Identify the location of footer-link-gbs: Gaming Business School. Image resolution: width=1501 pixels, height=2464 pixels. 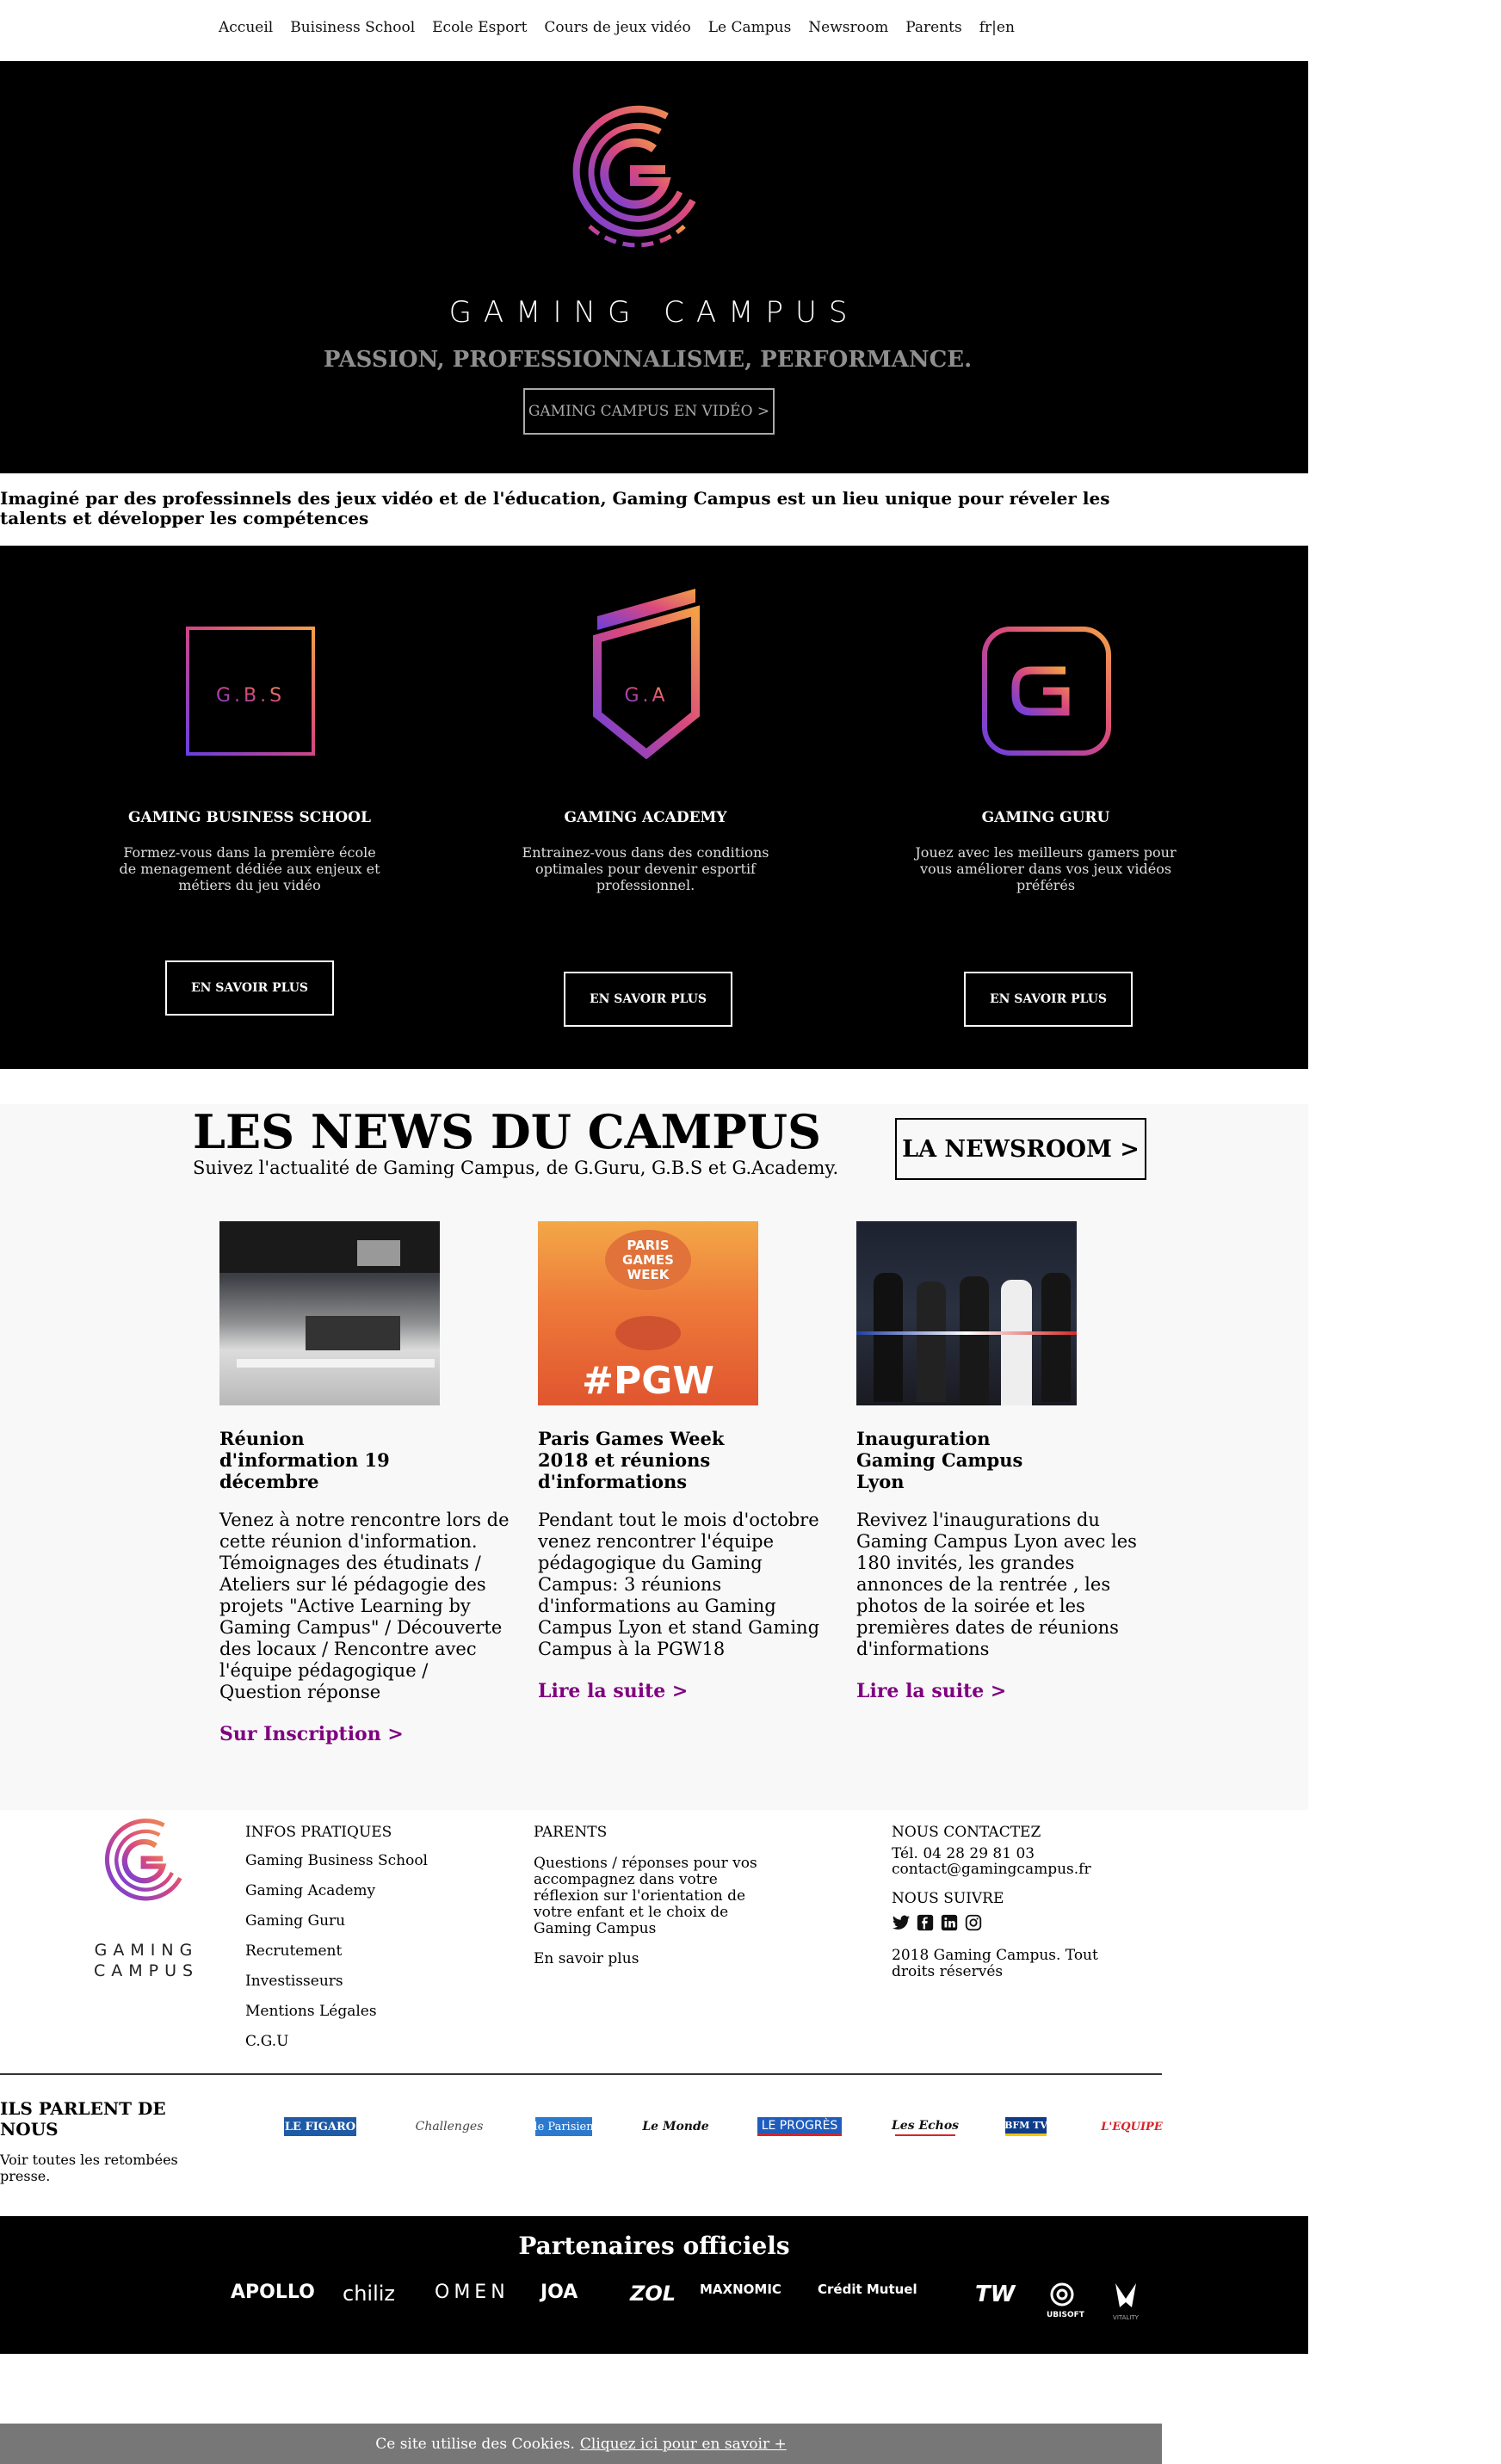
(336, 1860).